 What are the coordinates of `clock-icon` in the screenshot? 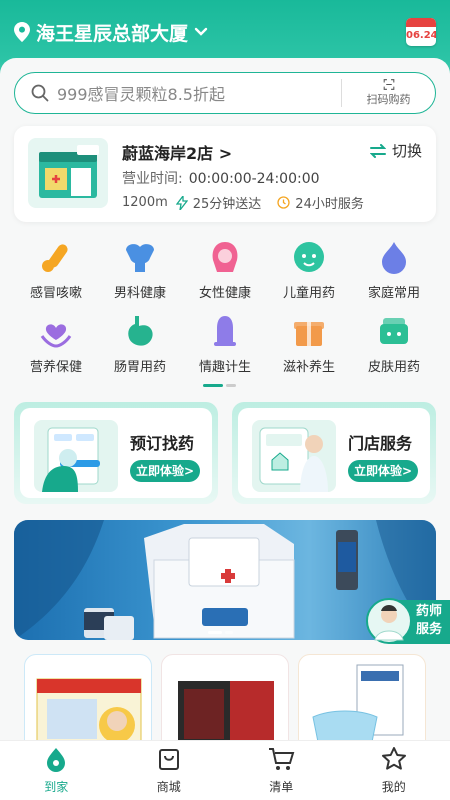 It's located at (283, 202).